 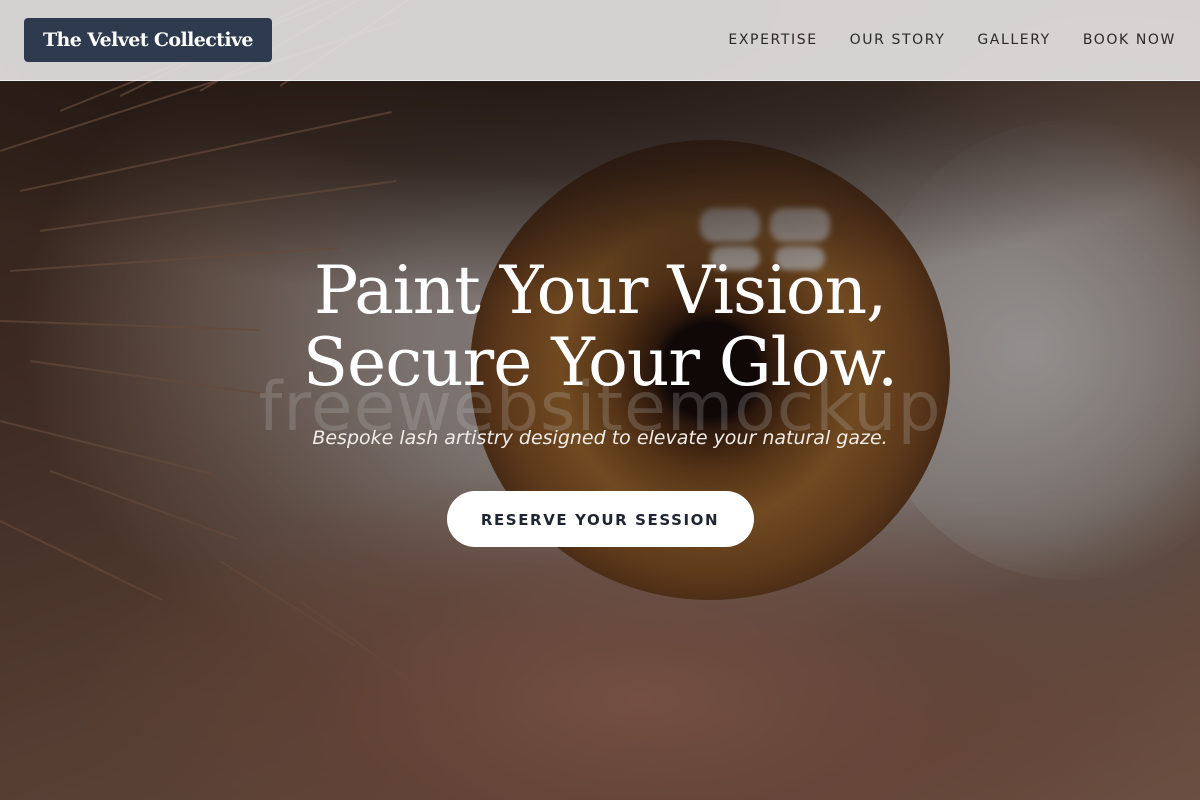 I want to click on main-nav: EXPERTISE OUR STORY GALLERY BOOK NOW, so click(x=952, y=40).